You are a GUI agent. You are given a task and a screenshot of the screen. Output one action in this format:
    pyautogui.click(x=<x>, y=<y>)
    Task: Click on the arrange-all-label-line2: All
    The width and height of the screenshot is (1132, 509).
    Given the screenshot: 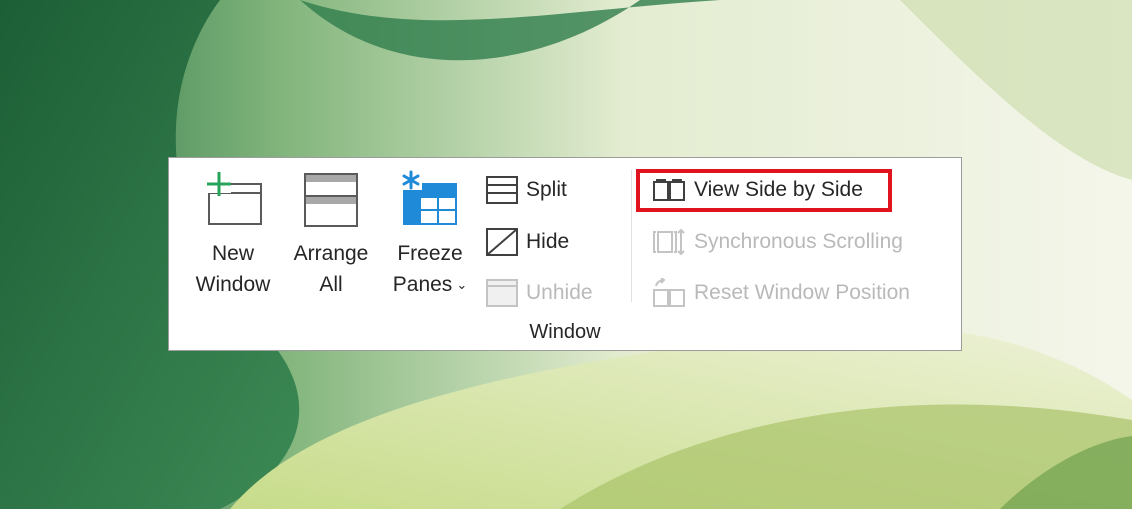 What is the action you would take?
    pyautogui.click(x=331, y=284)
    